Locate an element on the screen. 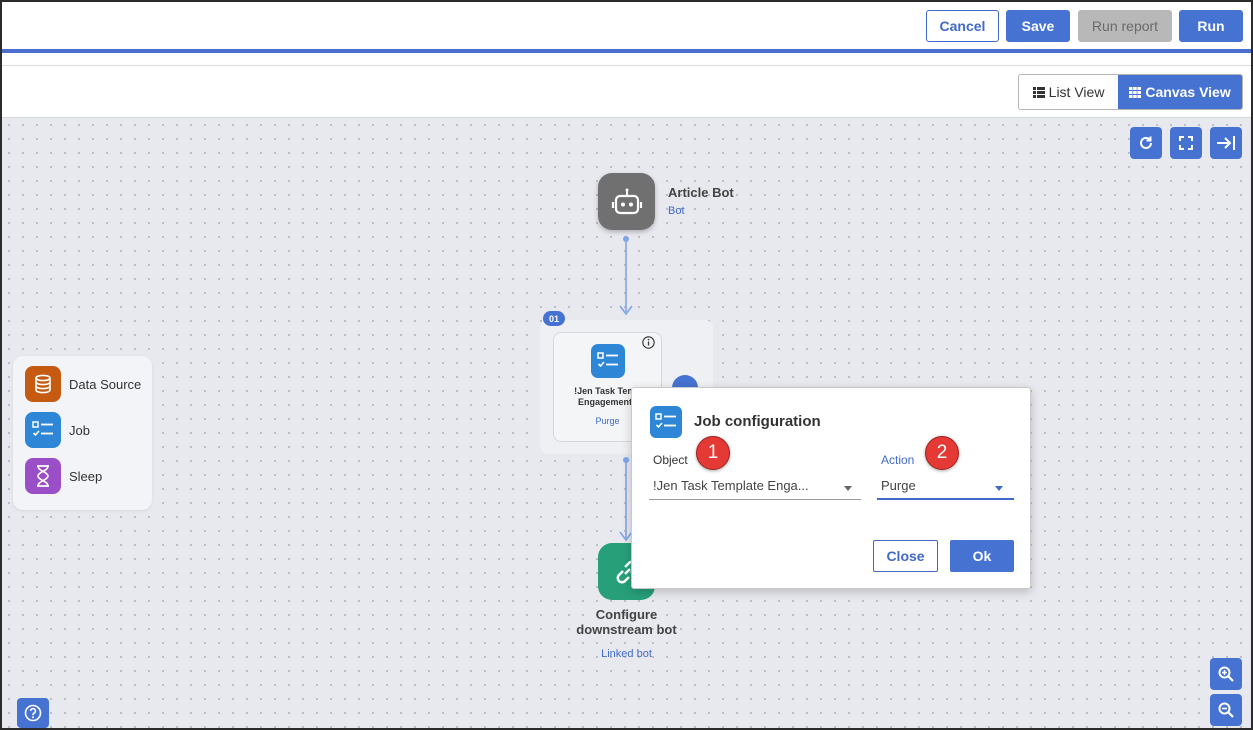 The image size is (1253, 730). expand-icon is located at coordinates (1186, 143).